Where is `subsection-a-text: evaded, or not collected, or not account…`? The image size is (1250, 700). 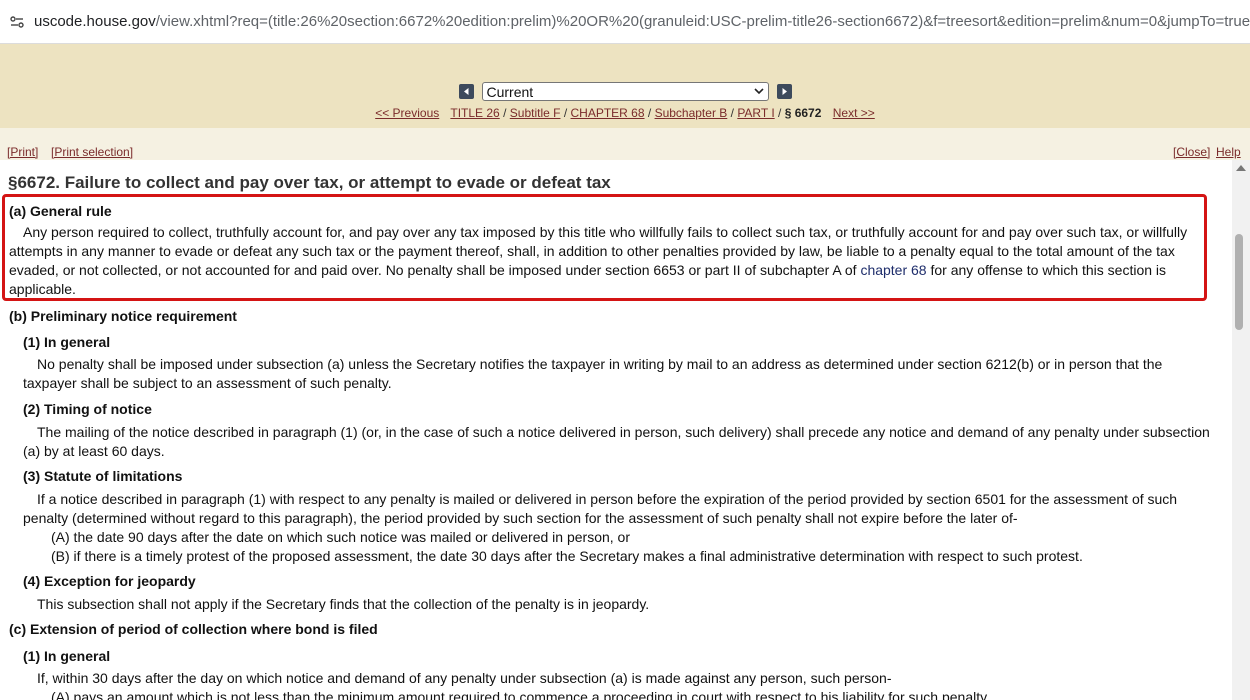 subsection-a-text: evaded, or not collected, or not account… is located at coordinates (588, 270).